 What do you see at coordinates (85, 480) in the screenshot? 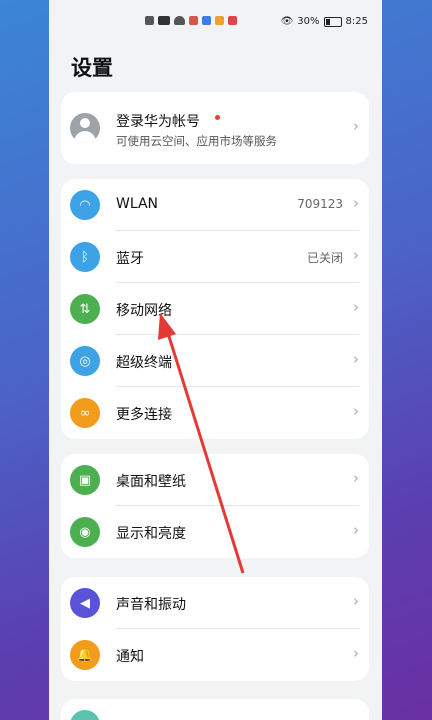
I see `wallpaper-icon: ▣` at bounding box center [85, 480].